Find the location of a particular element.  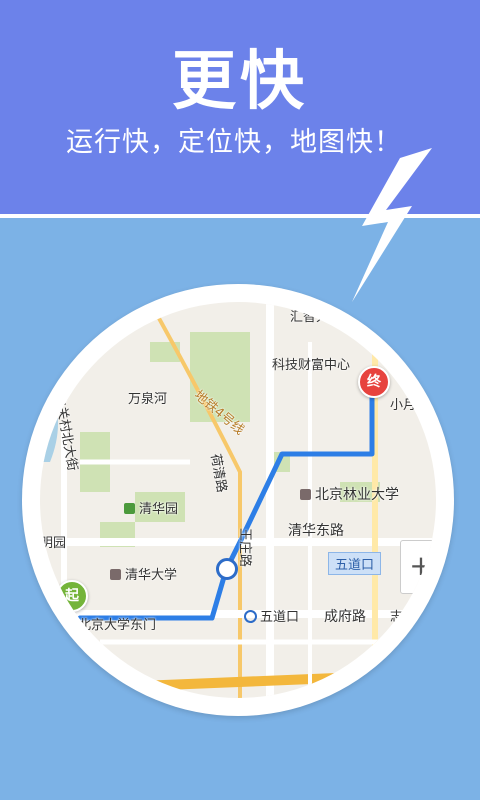

promo-title: 更快 is located at coordinates (240, 82).